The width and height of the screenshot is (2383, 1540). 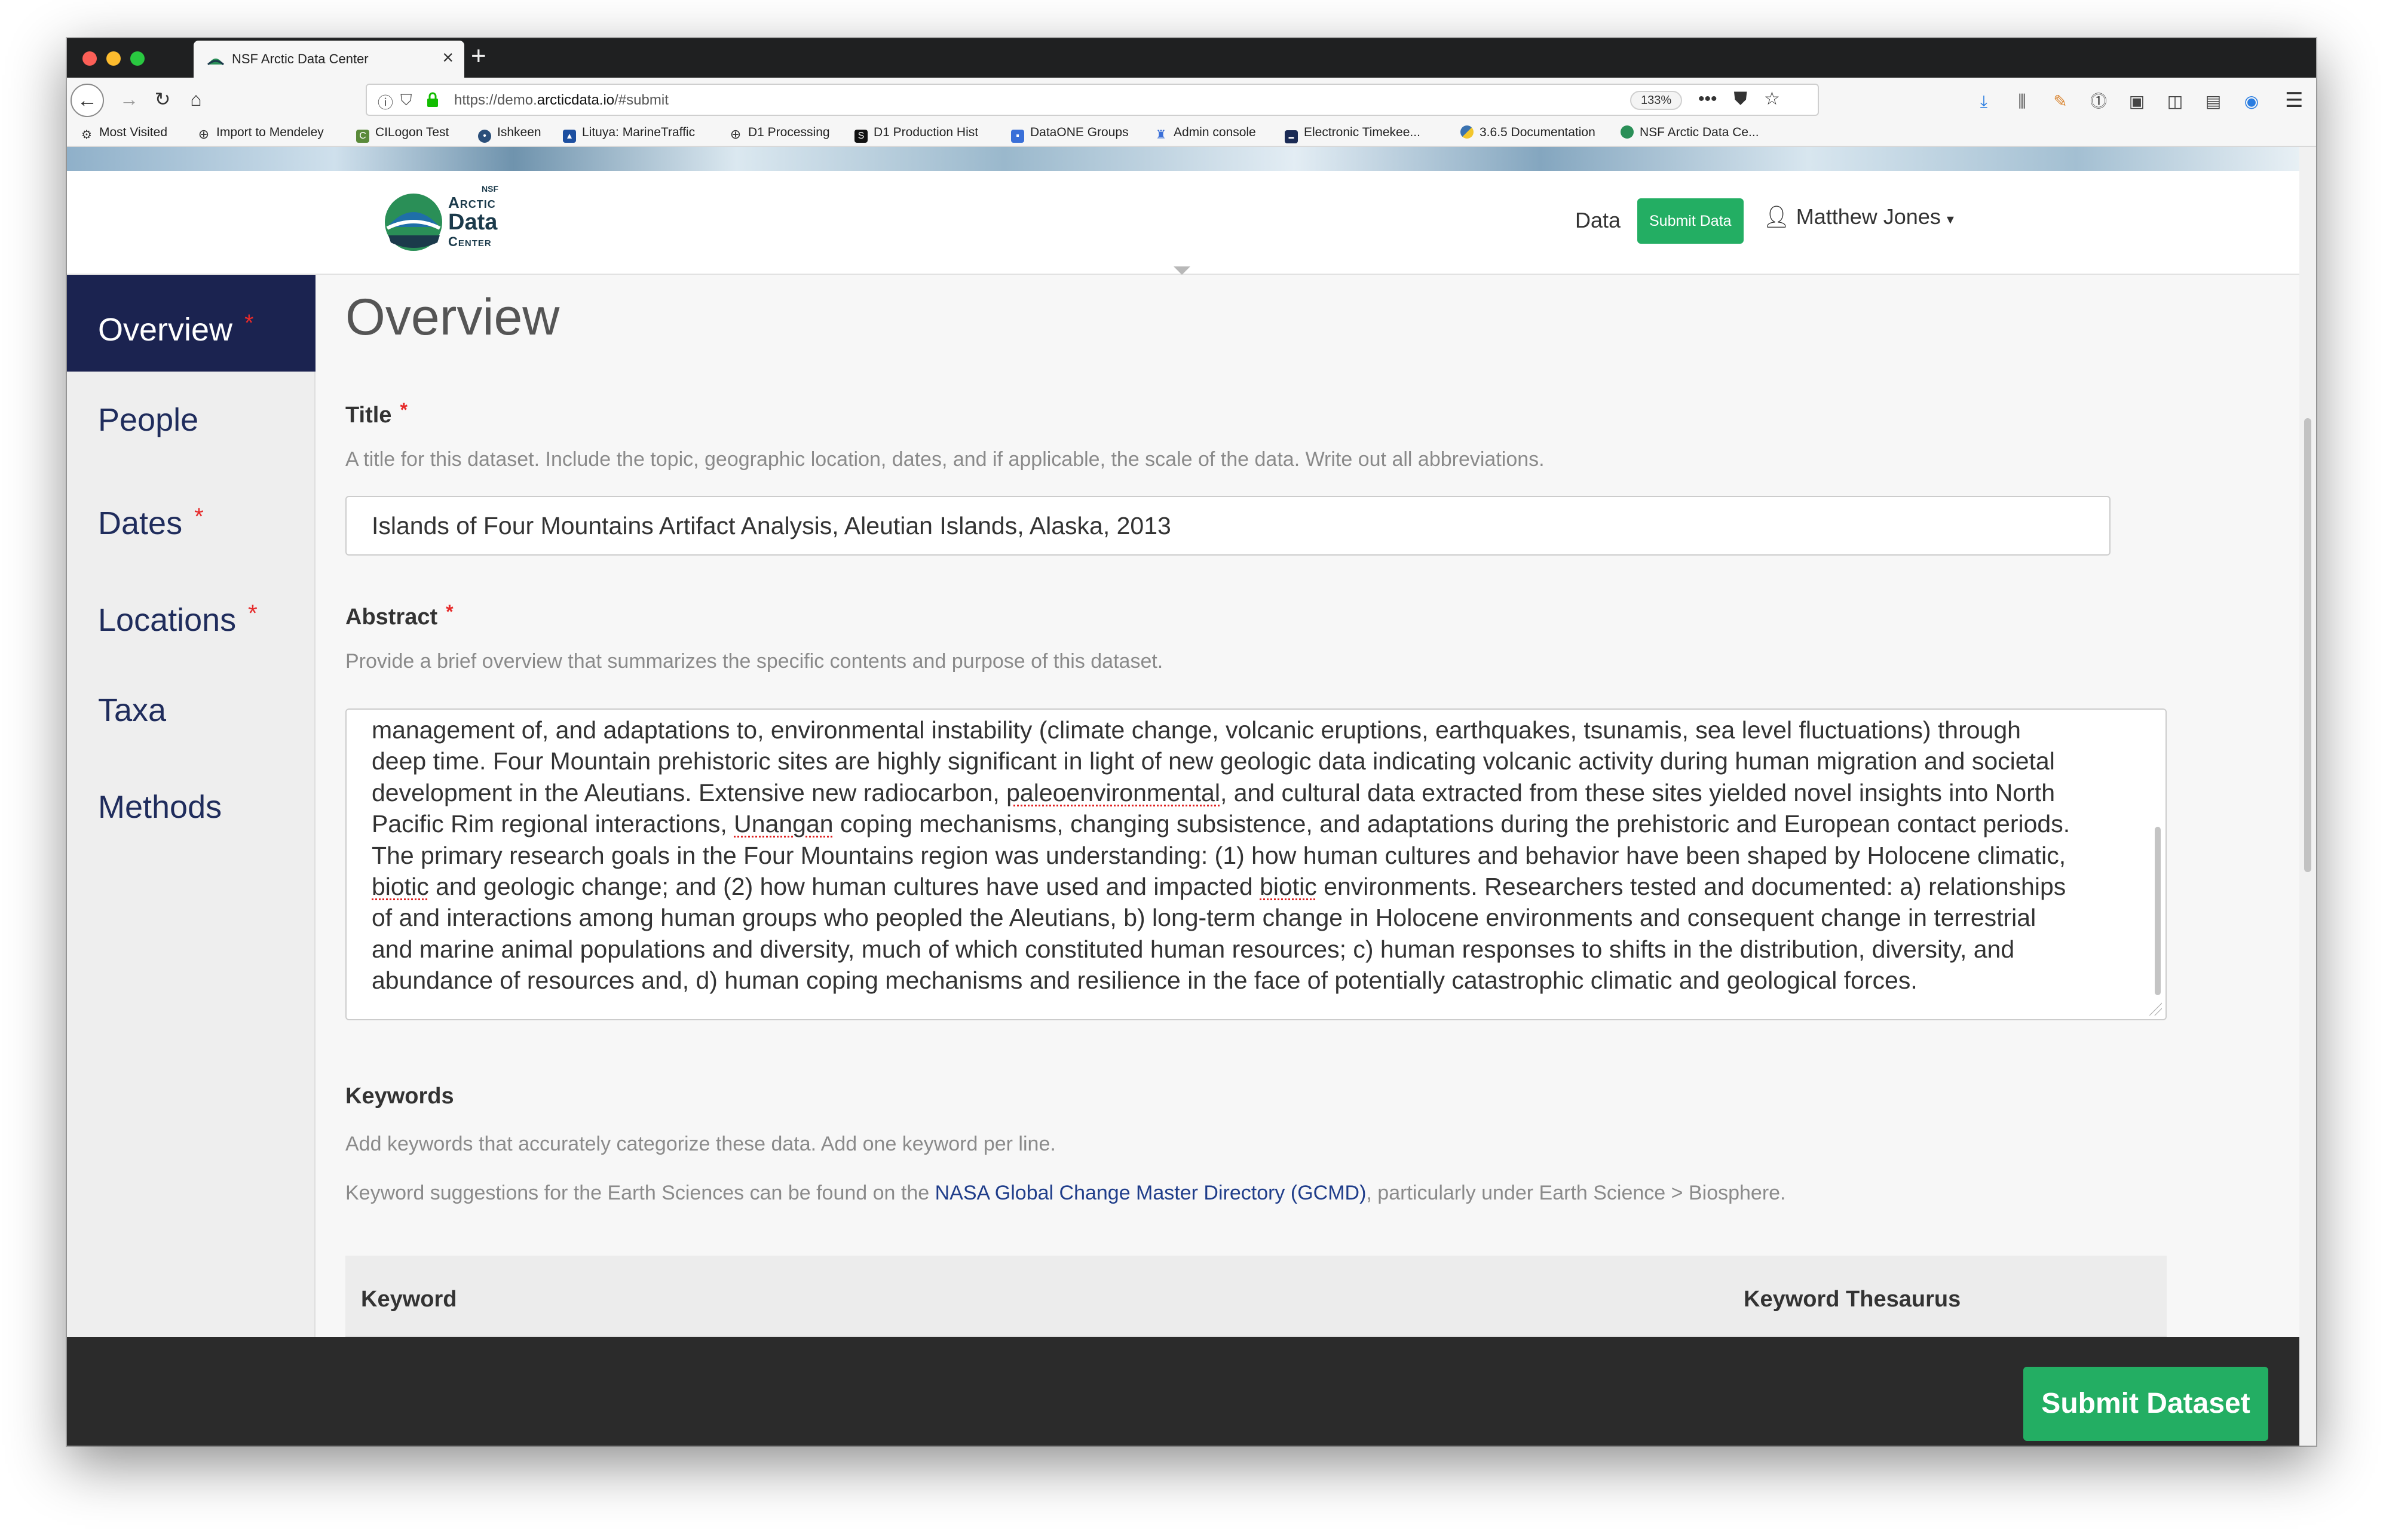 I want to click on page-scrollbar, so click(x=2307, y=796).